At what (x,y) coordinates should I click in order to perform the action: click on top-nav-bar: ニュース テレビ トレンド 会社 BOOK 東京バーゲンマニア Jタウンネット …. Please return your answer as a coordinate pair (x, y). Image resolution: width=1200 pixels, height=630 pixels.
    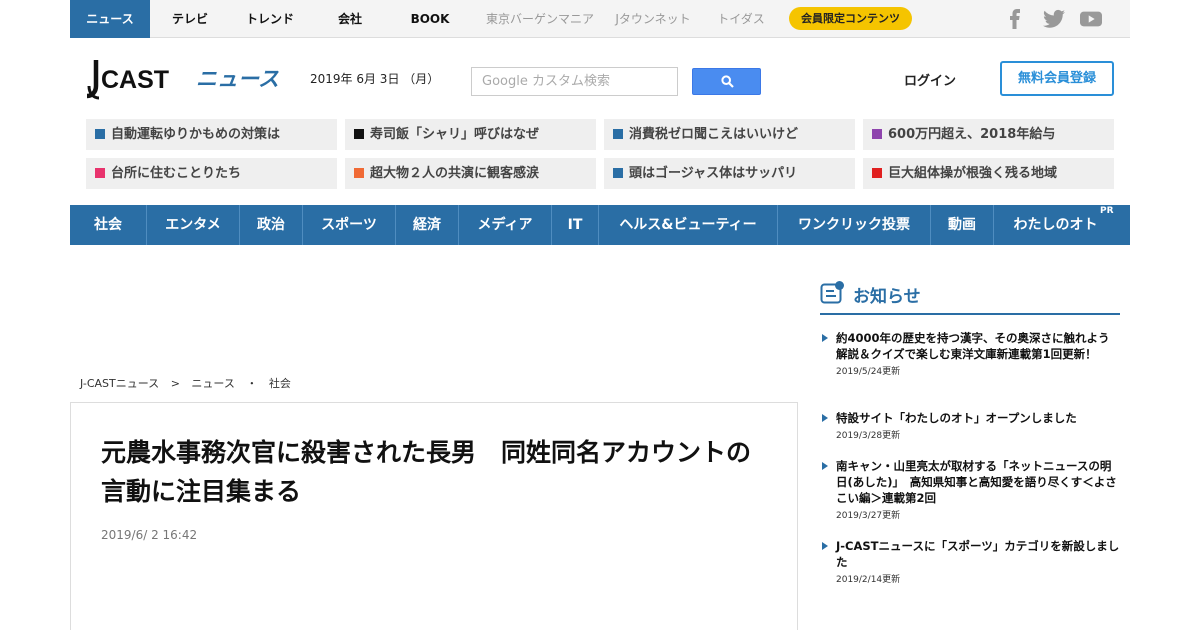
    Looking at the image, I should click on (600, 19).